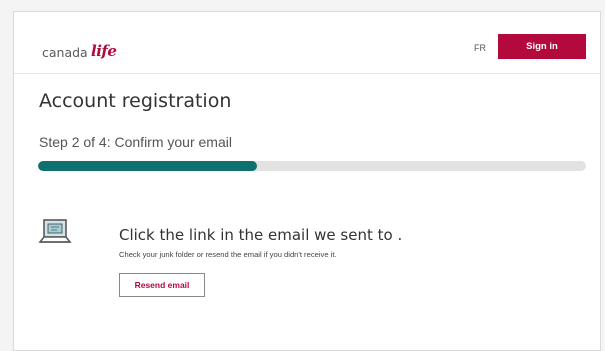  Describe the element at coordinates (312, 166) in the screenshot. I see `progress-bar` at that location.